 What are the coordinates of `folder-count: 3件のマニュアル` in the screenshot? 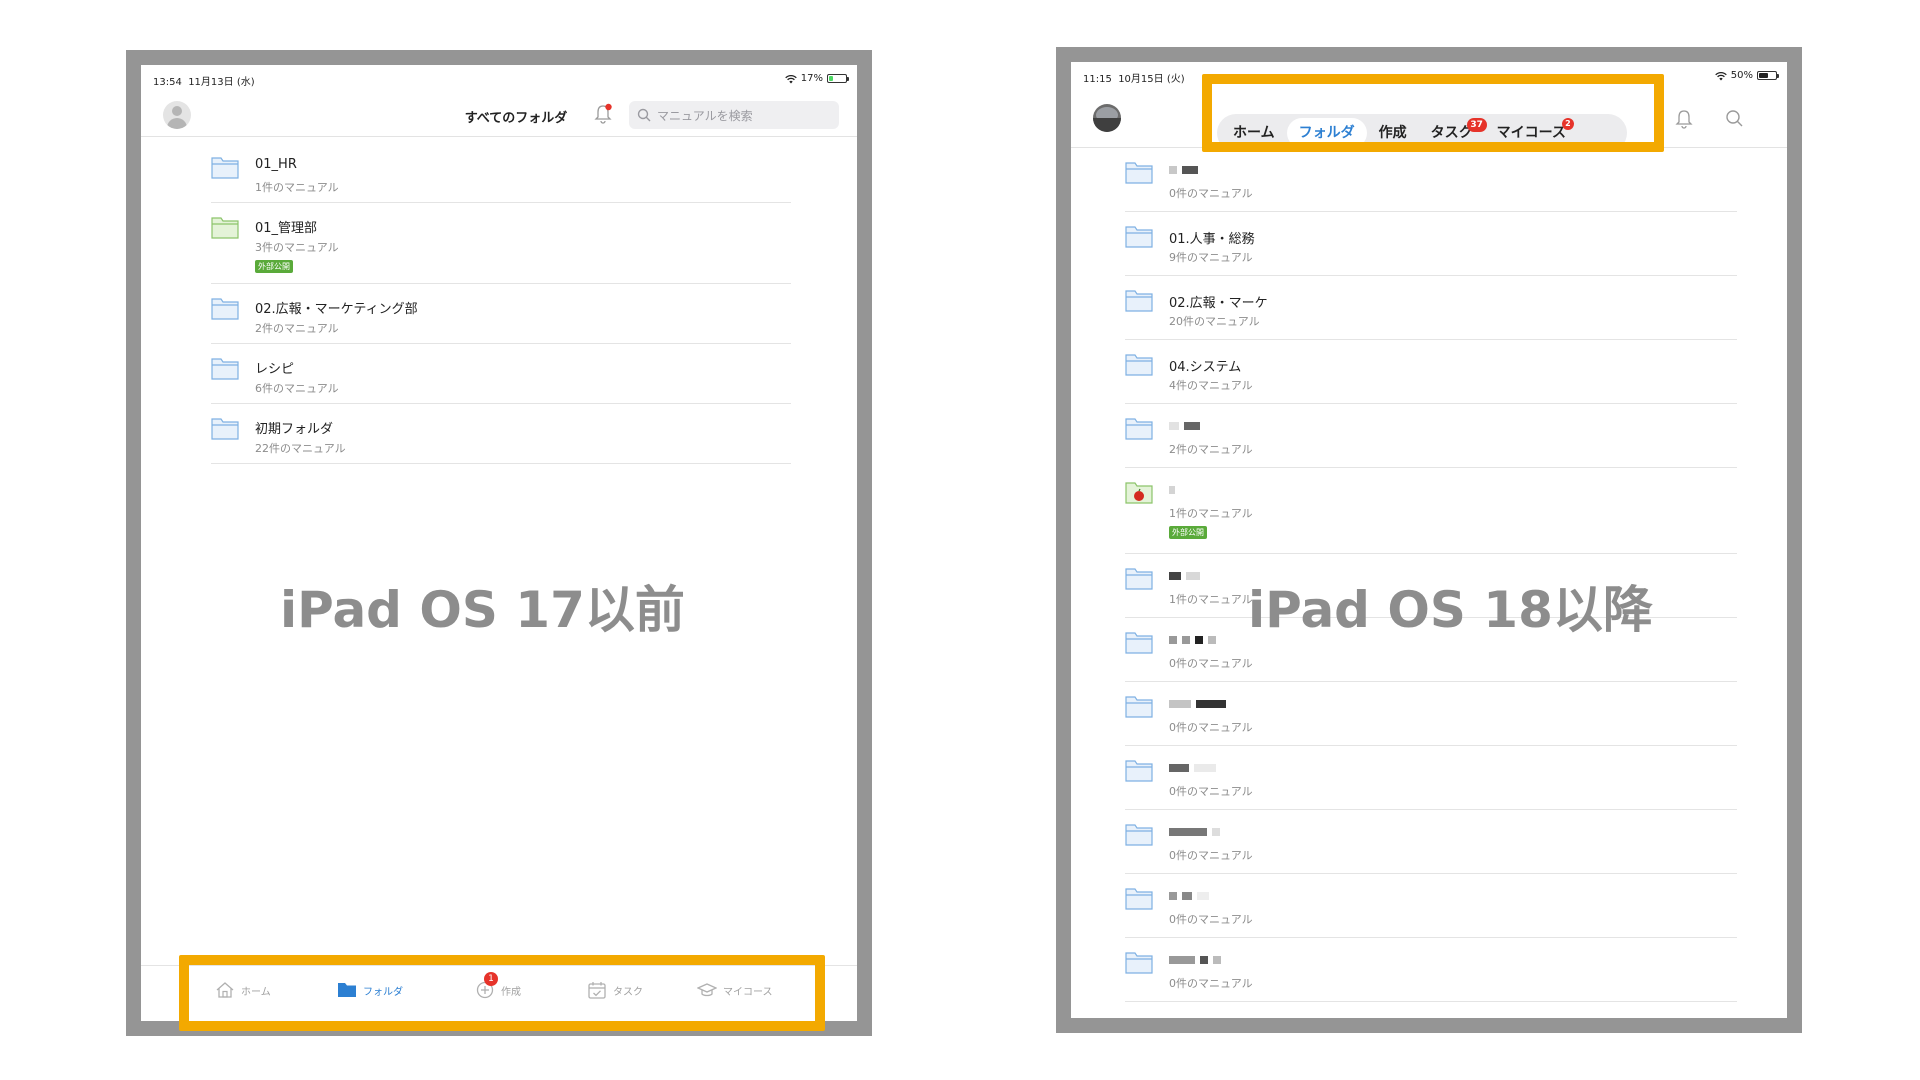 It's located at (297, 247).